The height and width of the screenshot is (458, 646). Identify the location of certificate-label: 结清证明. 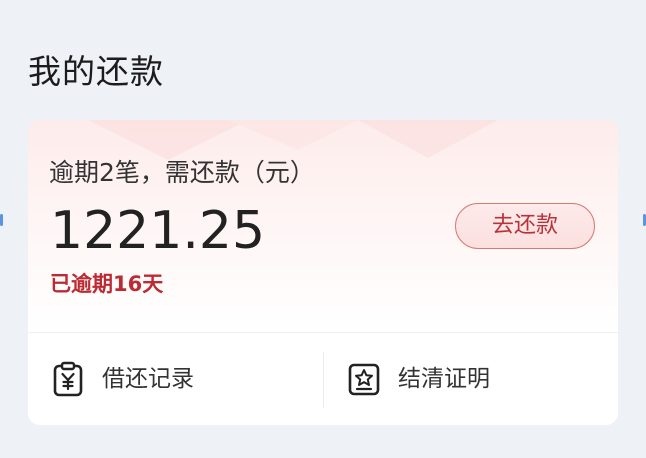
(444, 378).